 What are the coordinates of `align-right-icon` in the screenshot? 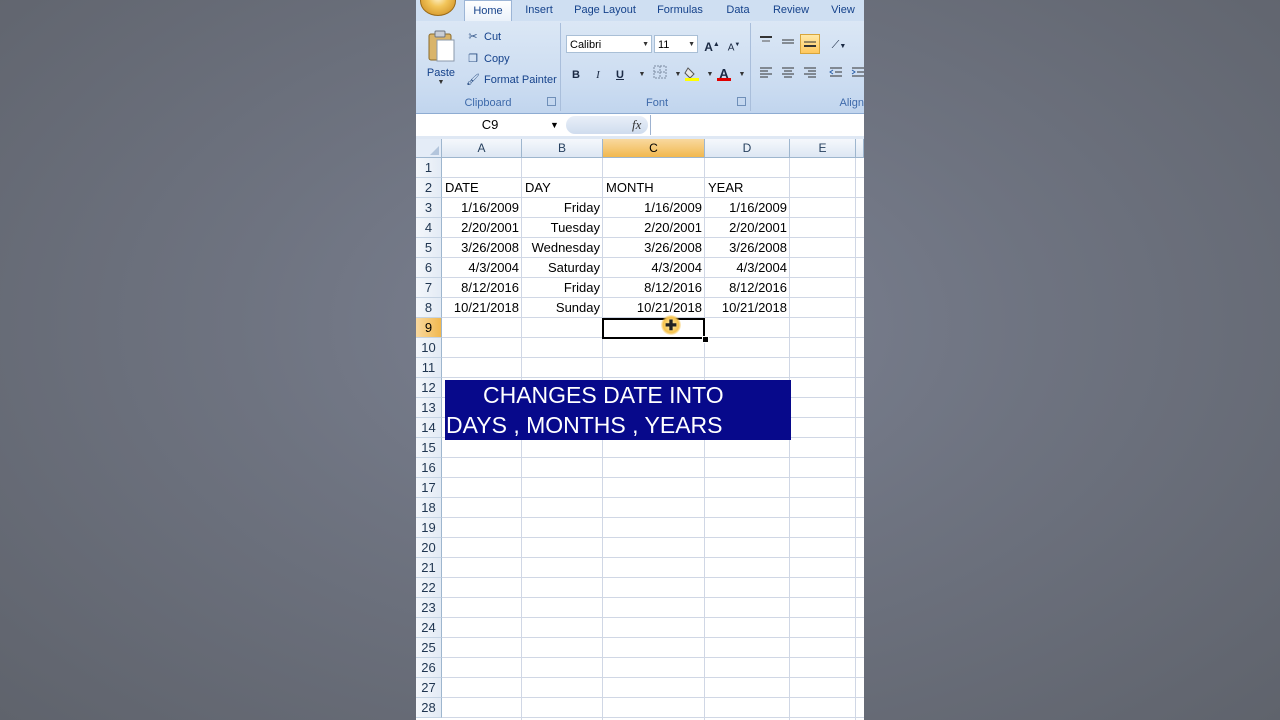 It's located at (810, 74).